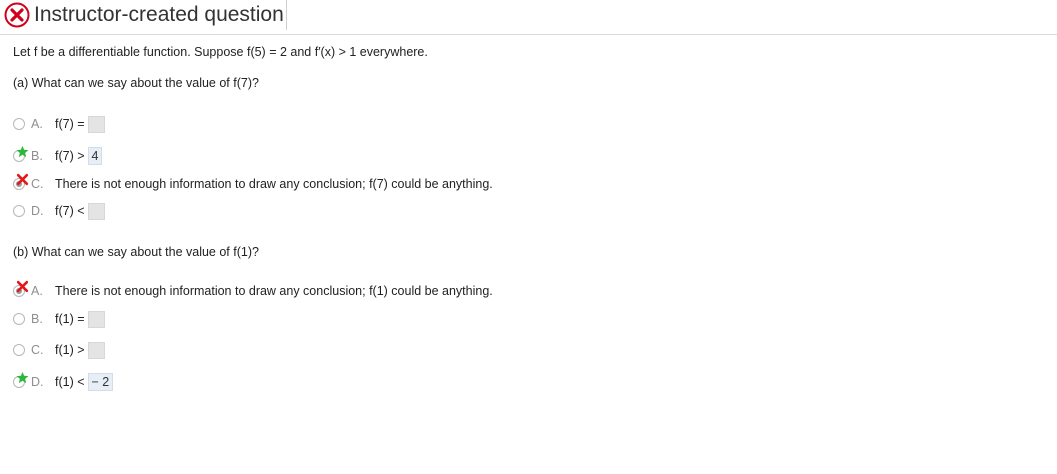  Describe the element at coordinates (95, 156) in the screenshot. I see `answer-value: 4` at that location.